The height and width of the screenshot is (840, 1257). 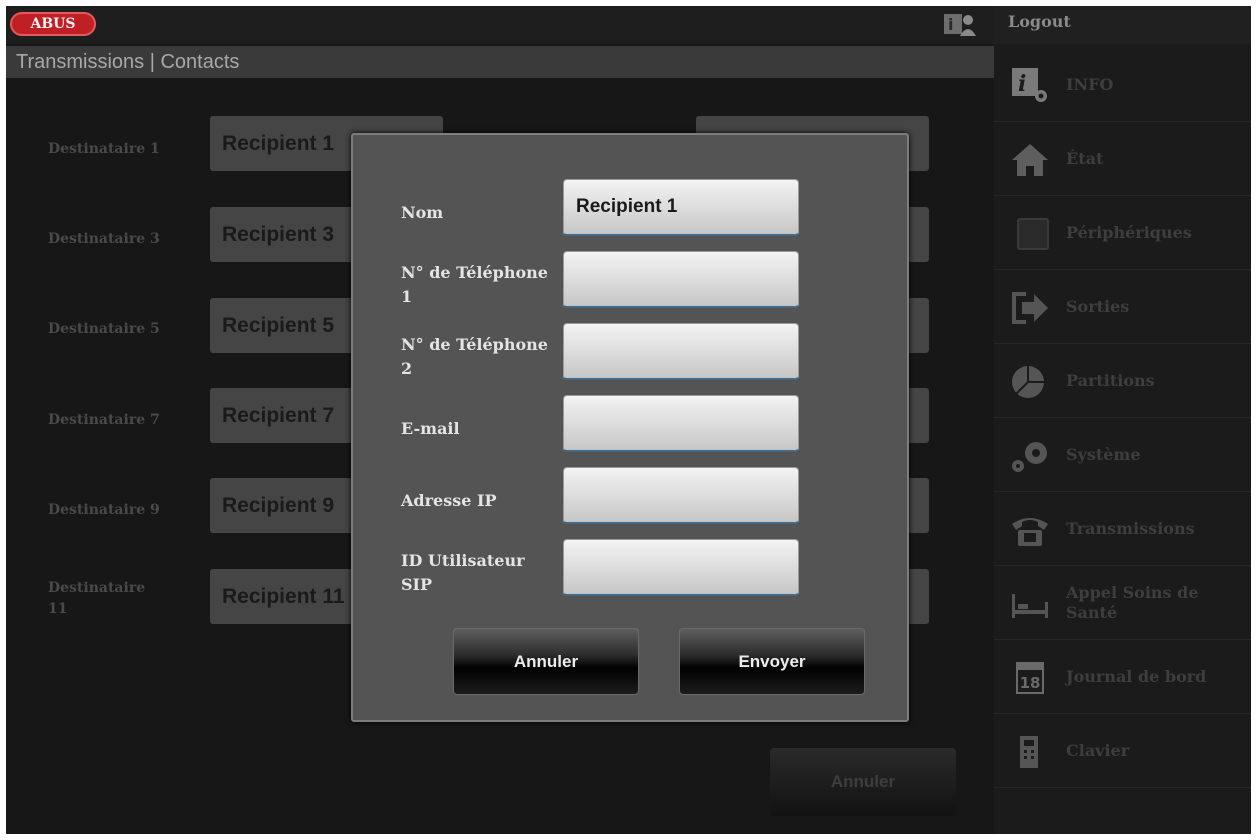 What do you see at coordinates (1029, 457) in the screenshot?
I see `gears-icon` at bounding box center [1029, 457].